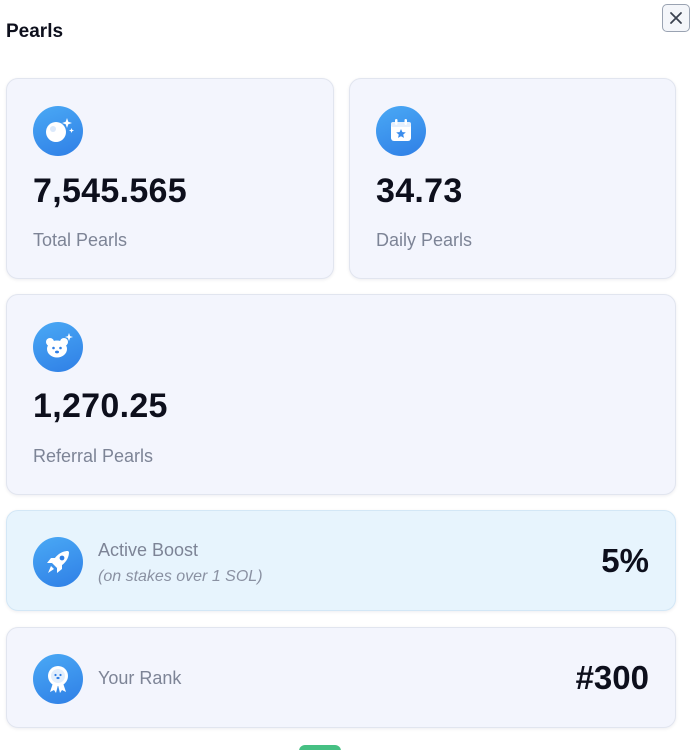  I want to click on medal-icon, so click(58, 679).